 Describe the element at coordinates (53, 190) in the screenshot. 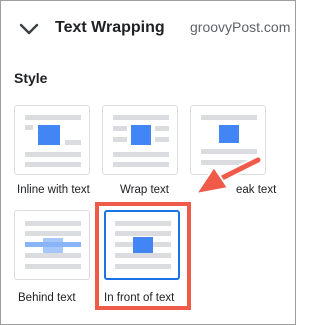

I see `wrap-option-label: Inline with text` at that location.